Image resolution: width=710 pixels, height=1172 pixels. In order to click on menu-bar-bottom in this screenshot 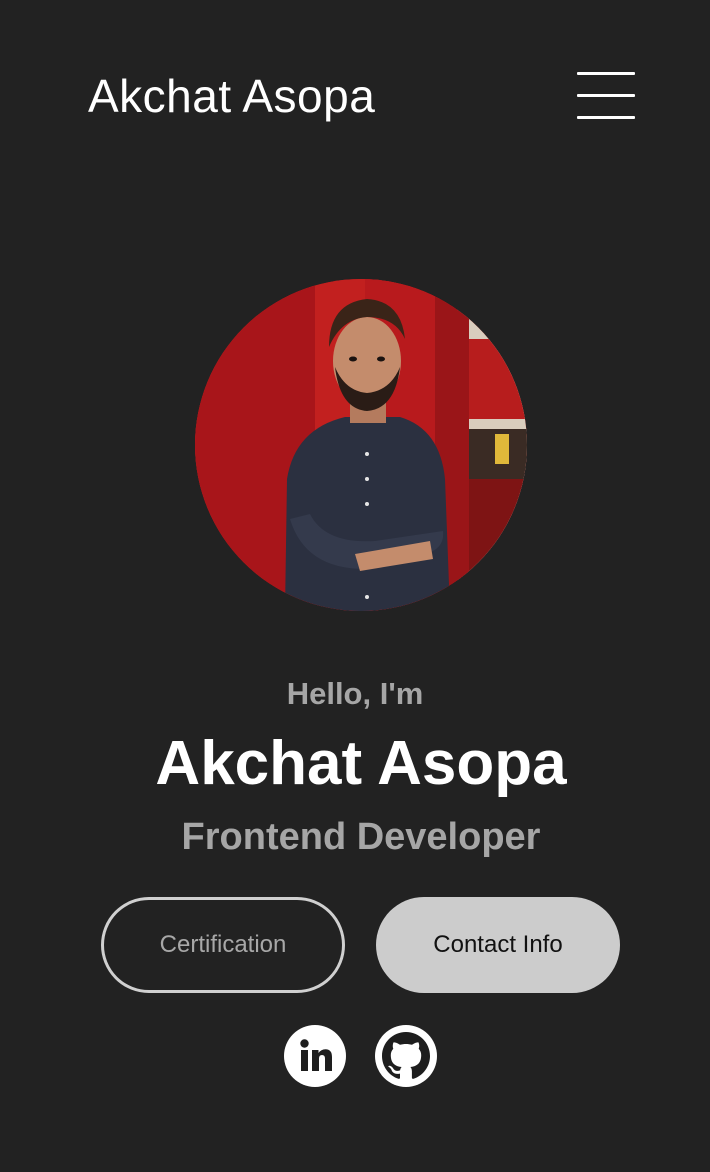, I will do `click(606, 117)`.